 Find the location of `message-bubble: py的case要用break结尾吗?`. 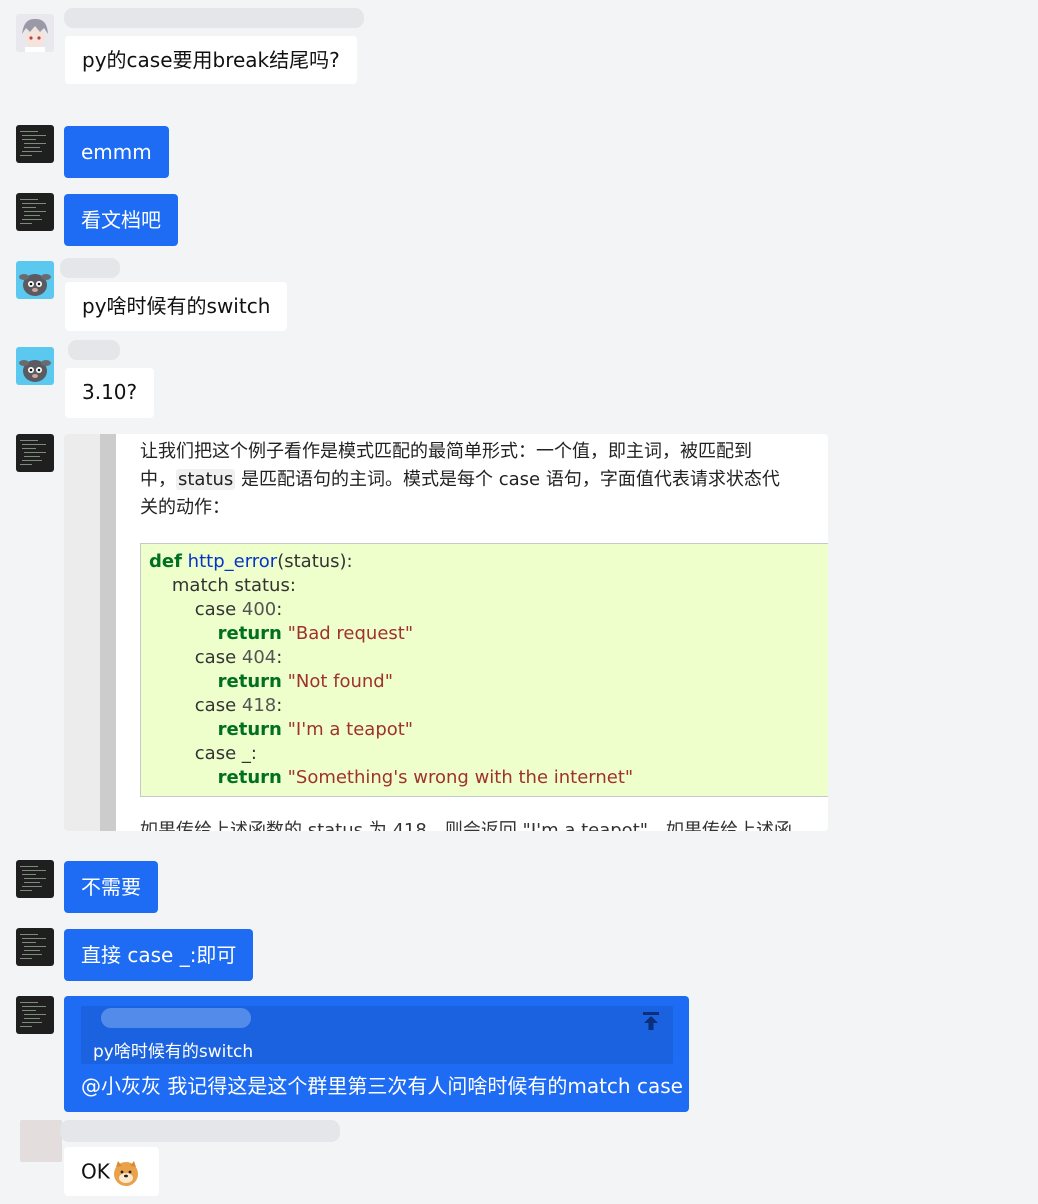

message-bubble: py的case要用break结尾吗? is located at coordinates (211, 60).